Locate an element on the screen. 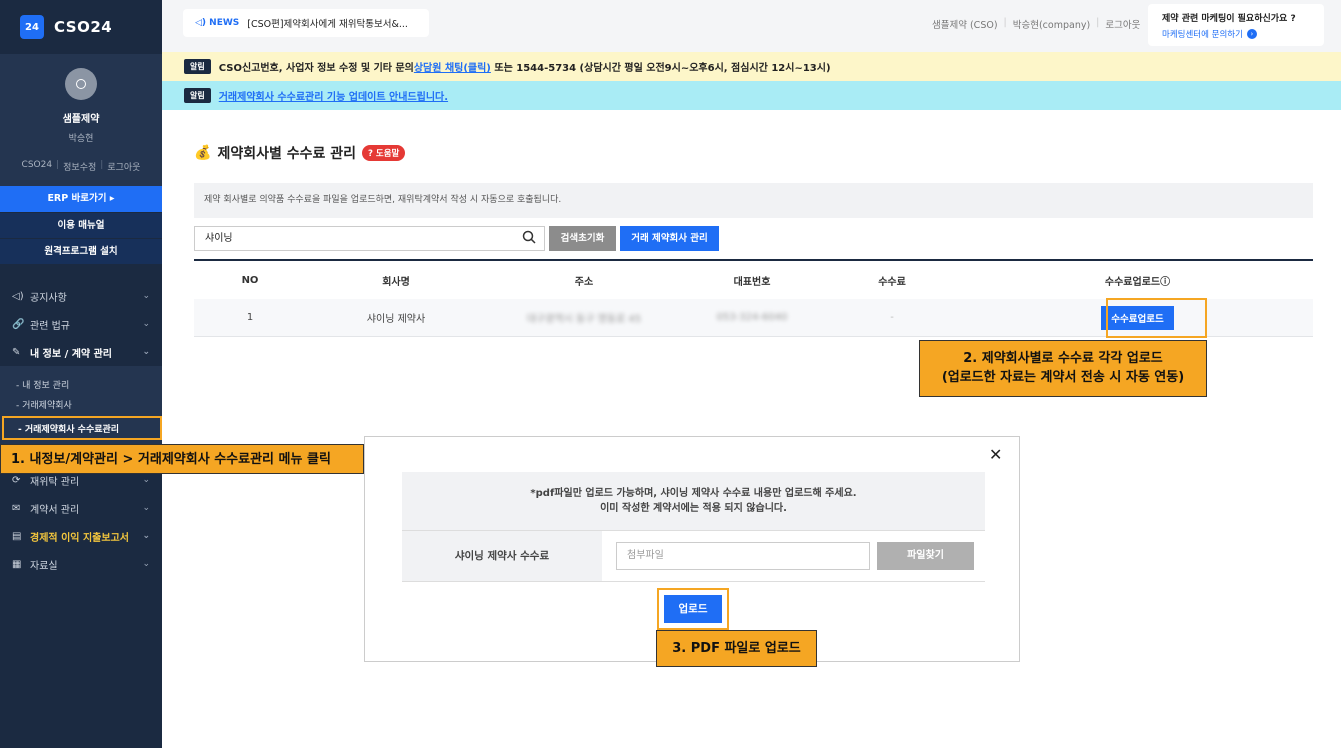 Image resolution: width=1341 pixels, height=748 pixels. close-icon: ✕ is located at coordinates (995, 454).